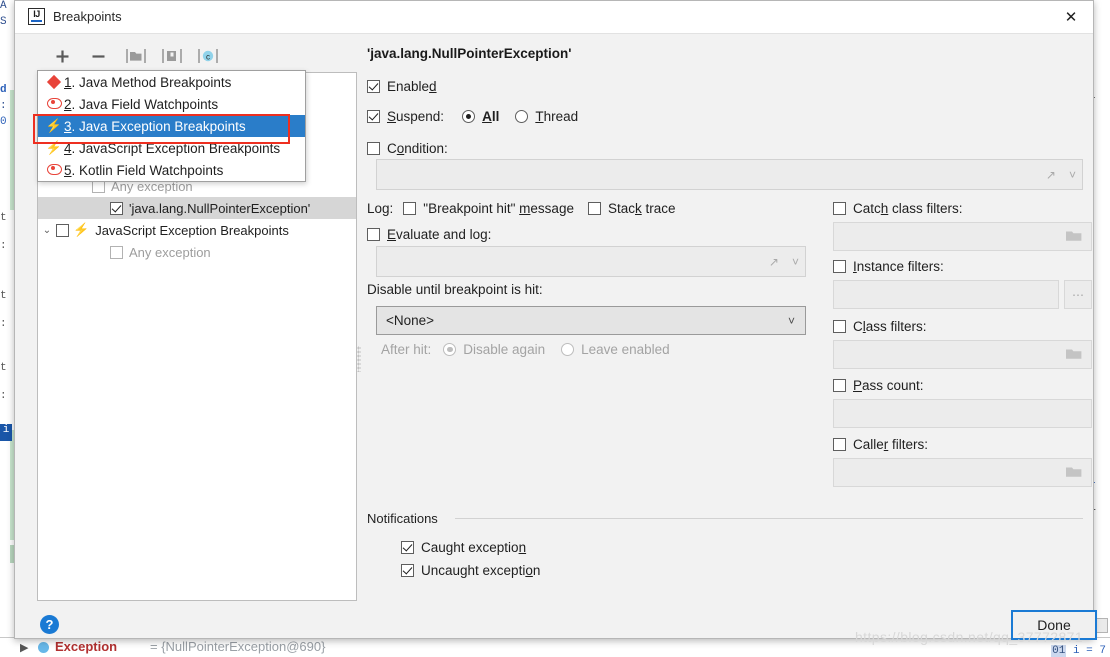  What do you see at coordinates (429, 234) in the screenshot?
I see `evaluate-and-log-row: Evaluate and log:` at bounding box center [429, 234].